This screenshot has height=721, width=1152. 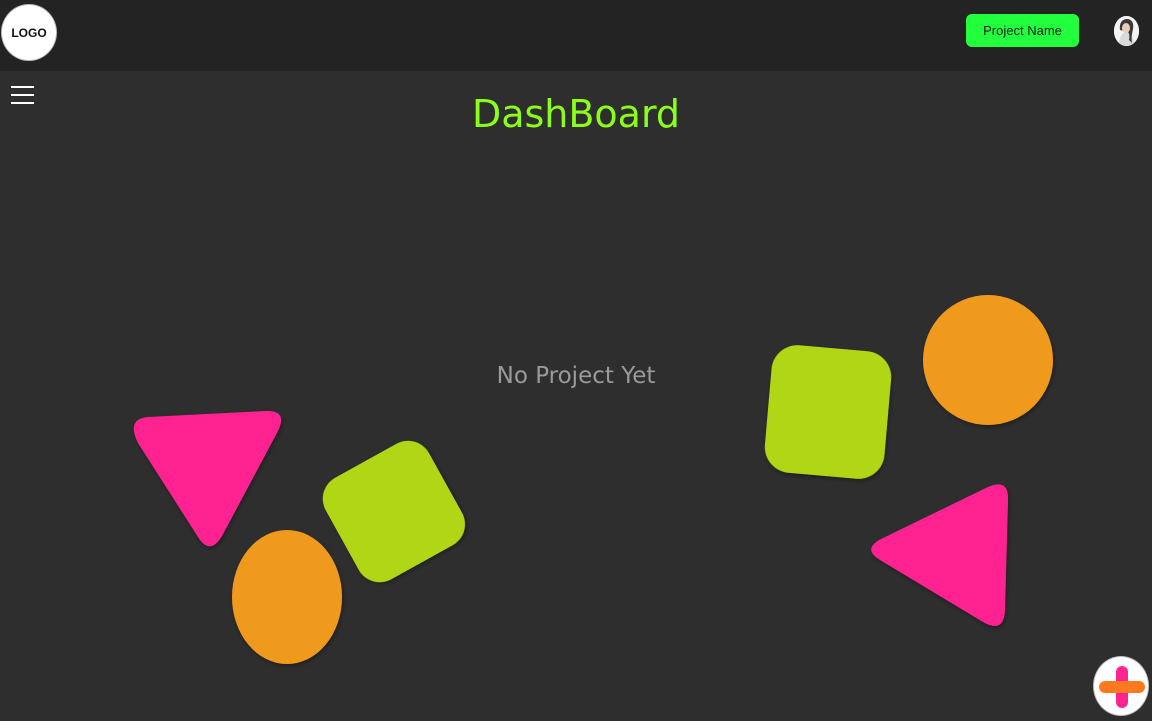 I want to click on empty-state-text: No Project Yet, so click(x=576, y=376).